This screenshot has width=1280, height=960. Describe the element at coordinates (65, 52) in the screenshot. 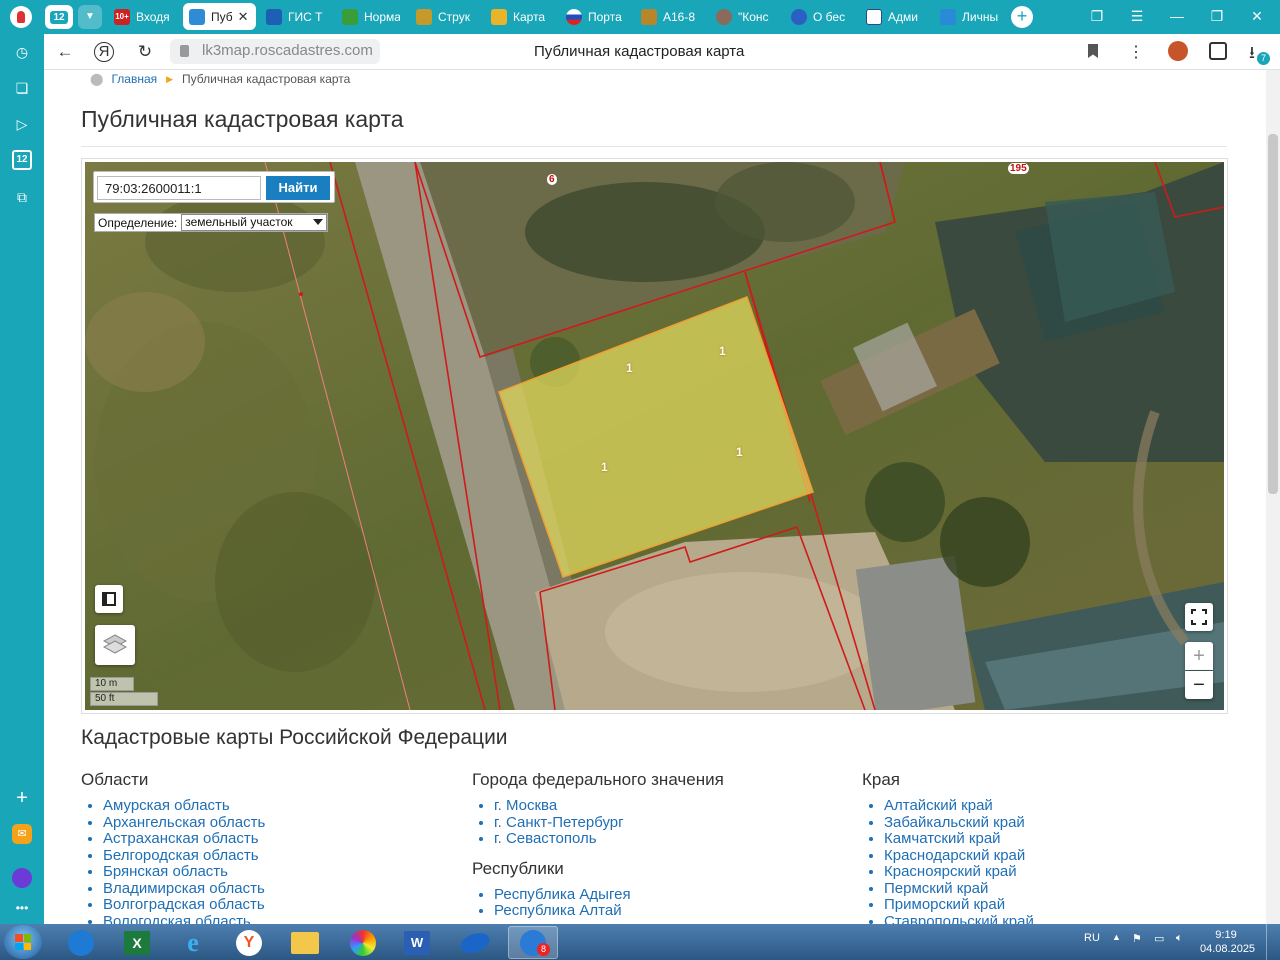

I see `back-icon: ←` at that location.